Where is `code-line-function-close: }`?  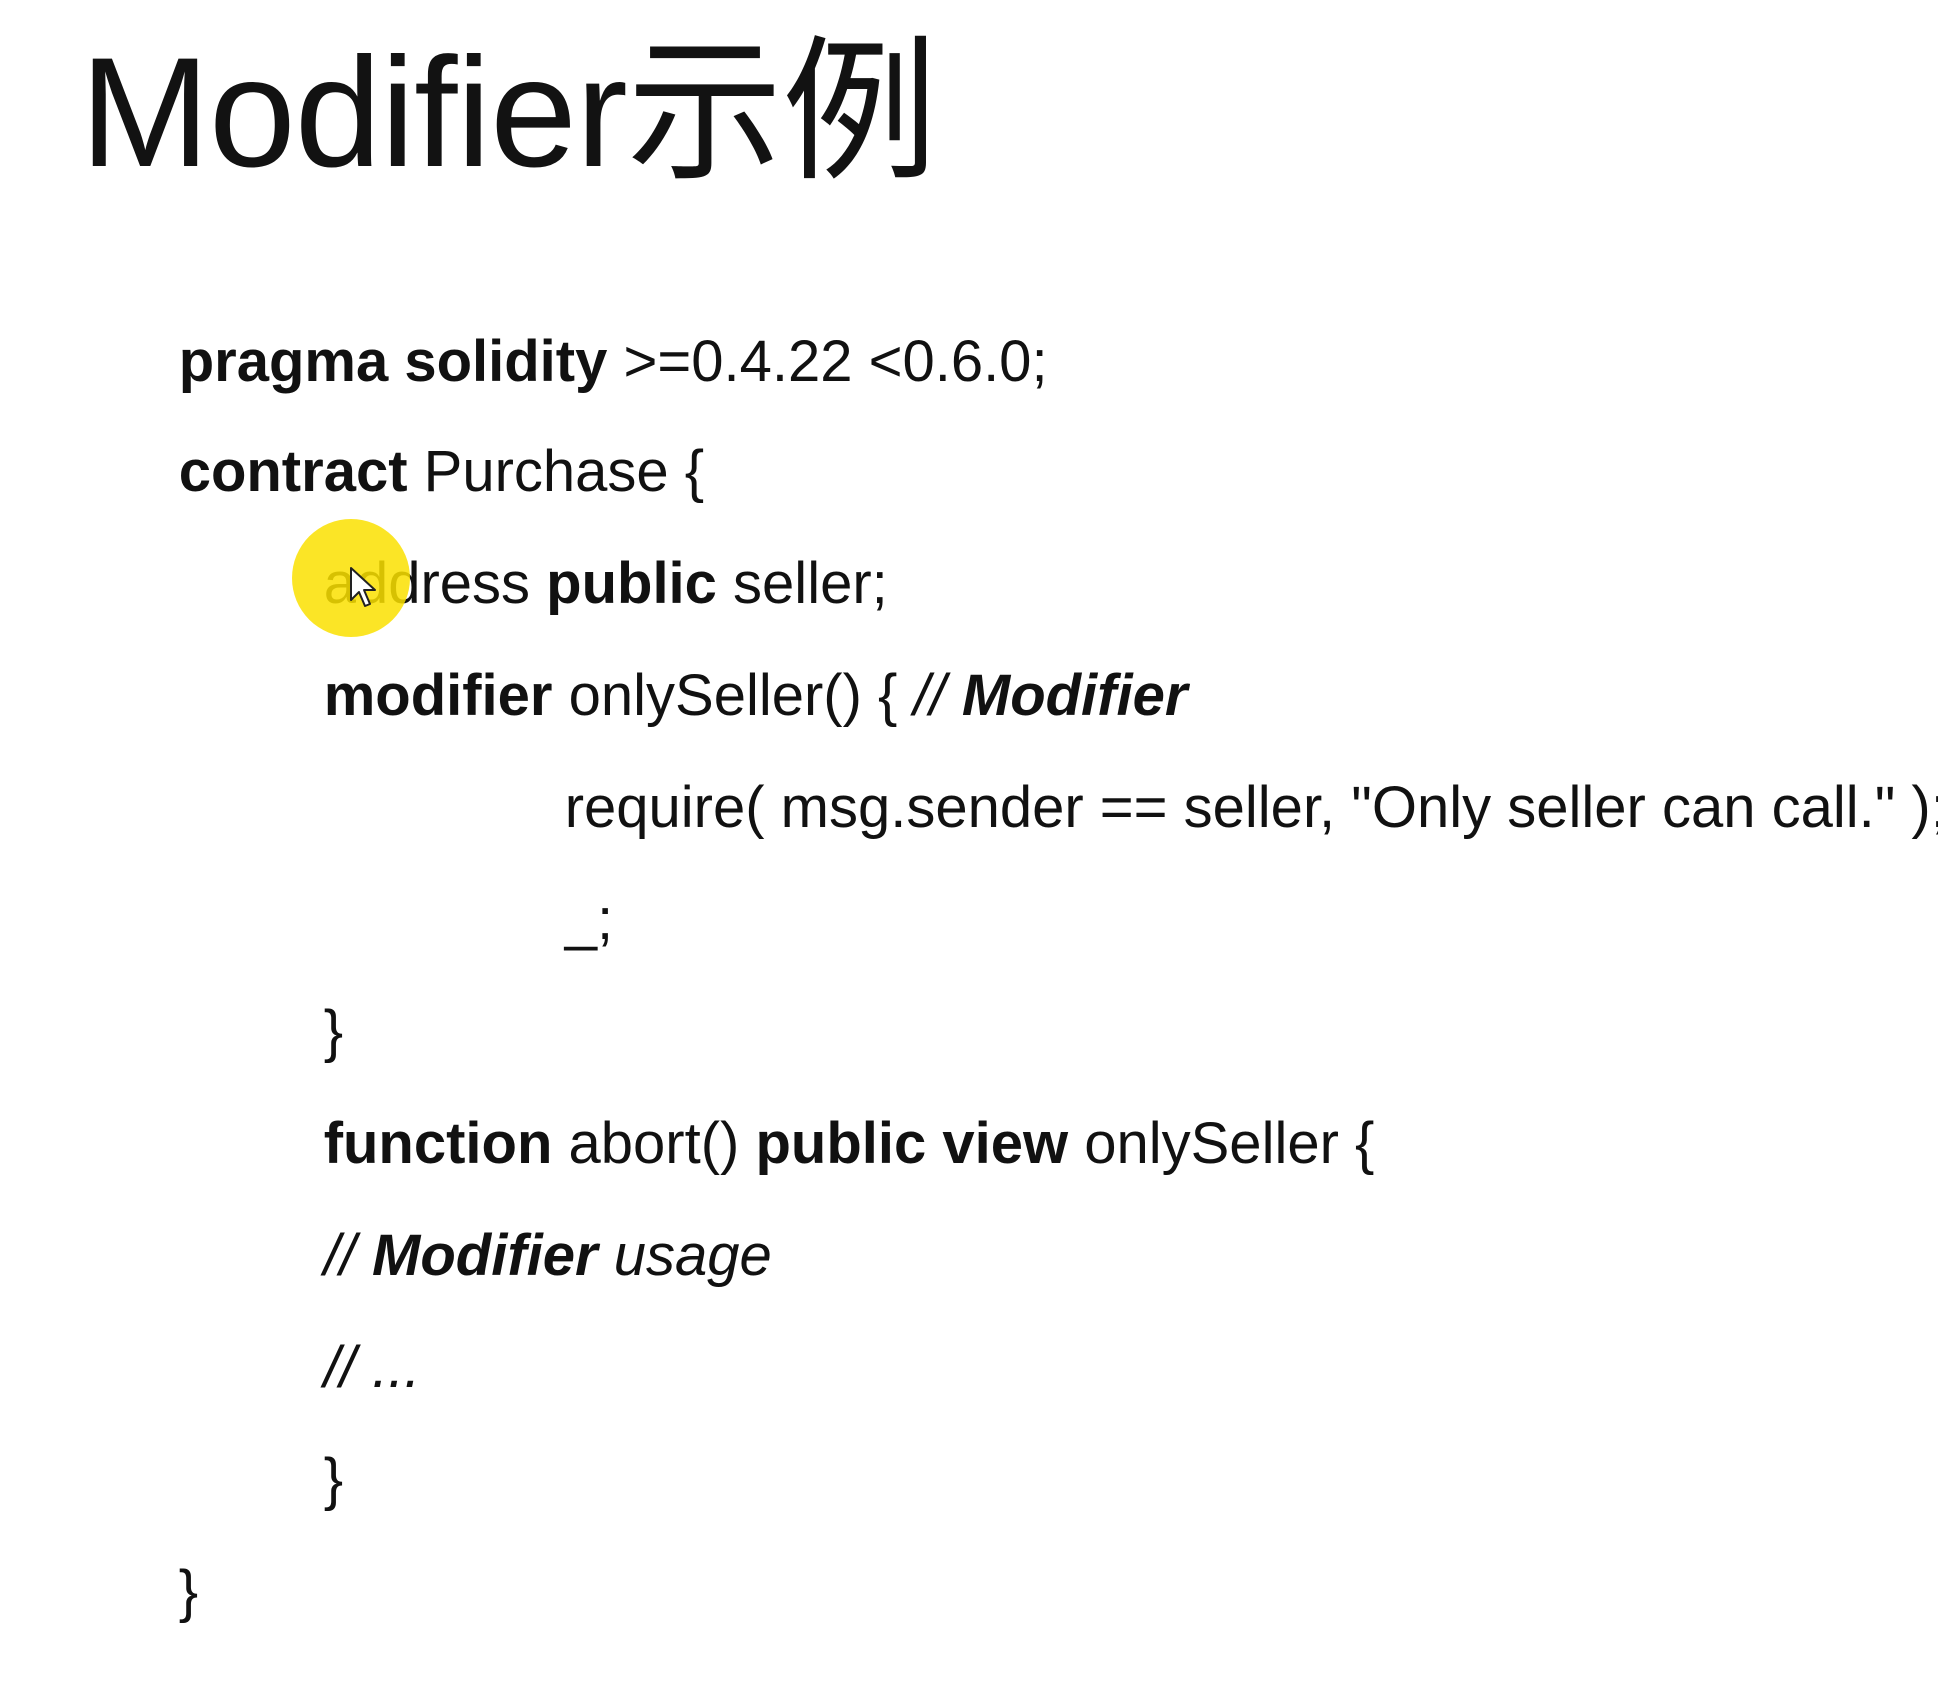
code-line-function-close: } is located at coordinates (285, 1480).